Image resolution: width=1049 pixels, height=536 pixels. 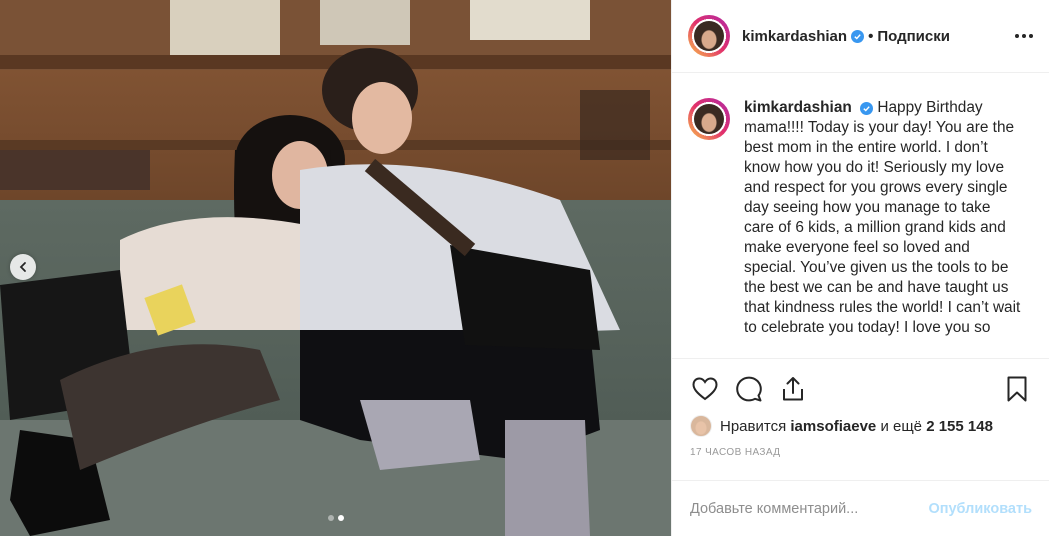 I want to click on comment-button, so click(x=749, y=389).